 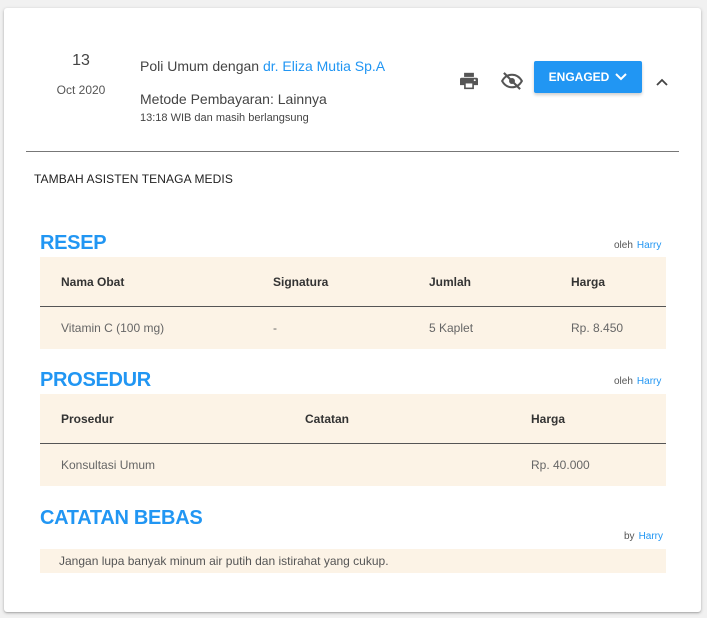 What do you see at coordinates (133, 179) in the screenshot?
I see `add-assistant-button: TAMBAH ASISTEN TENAGA MEDIS` at bounding box center [133, 179].